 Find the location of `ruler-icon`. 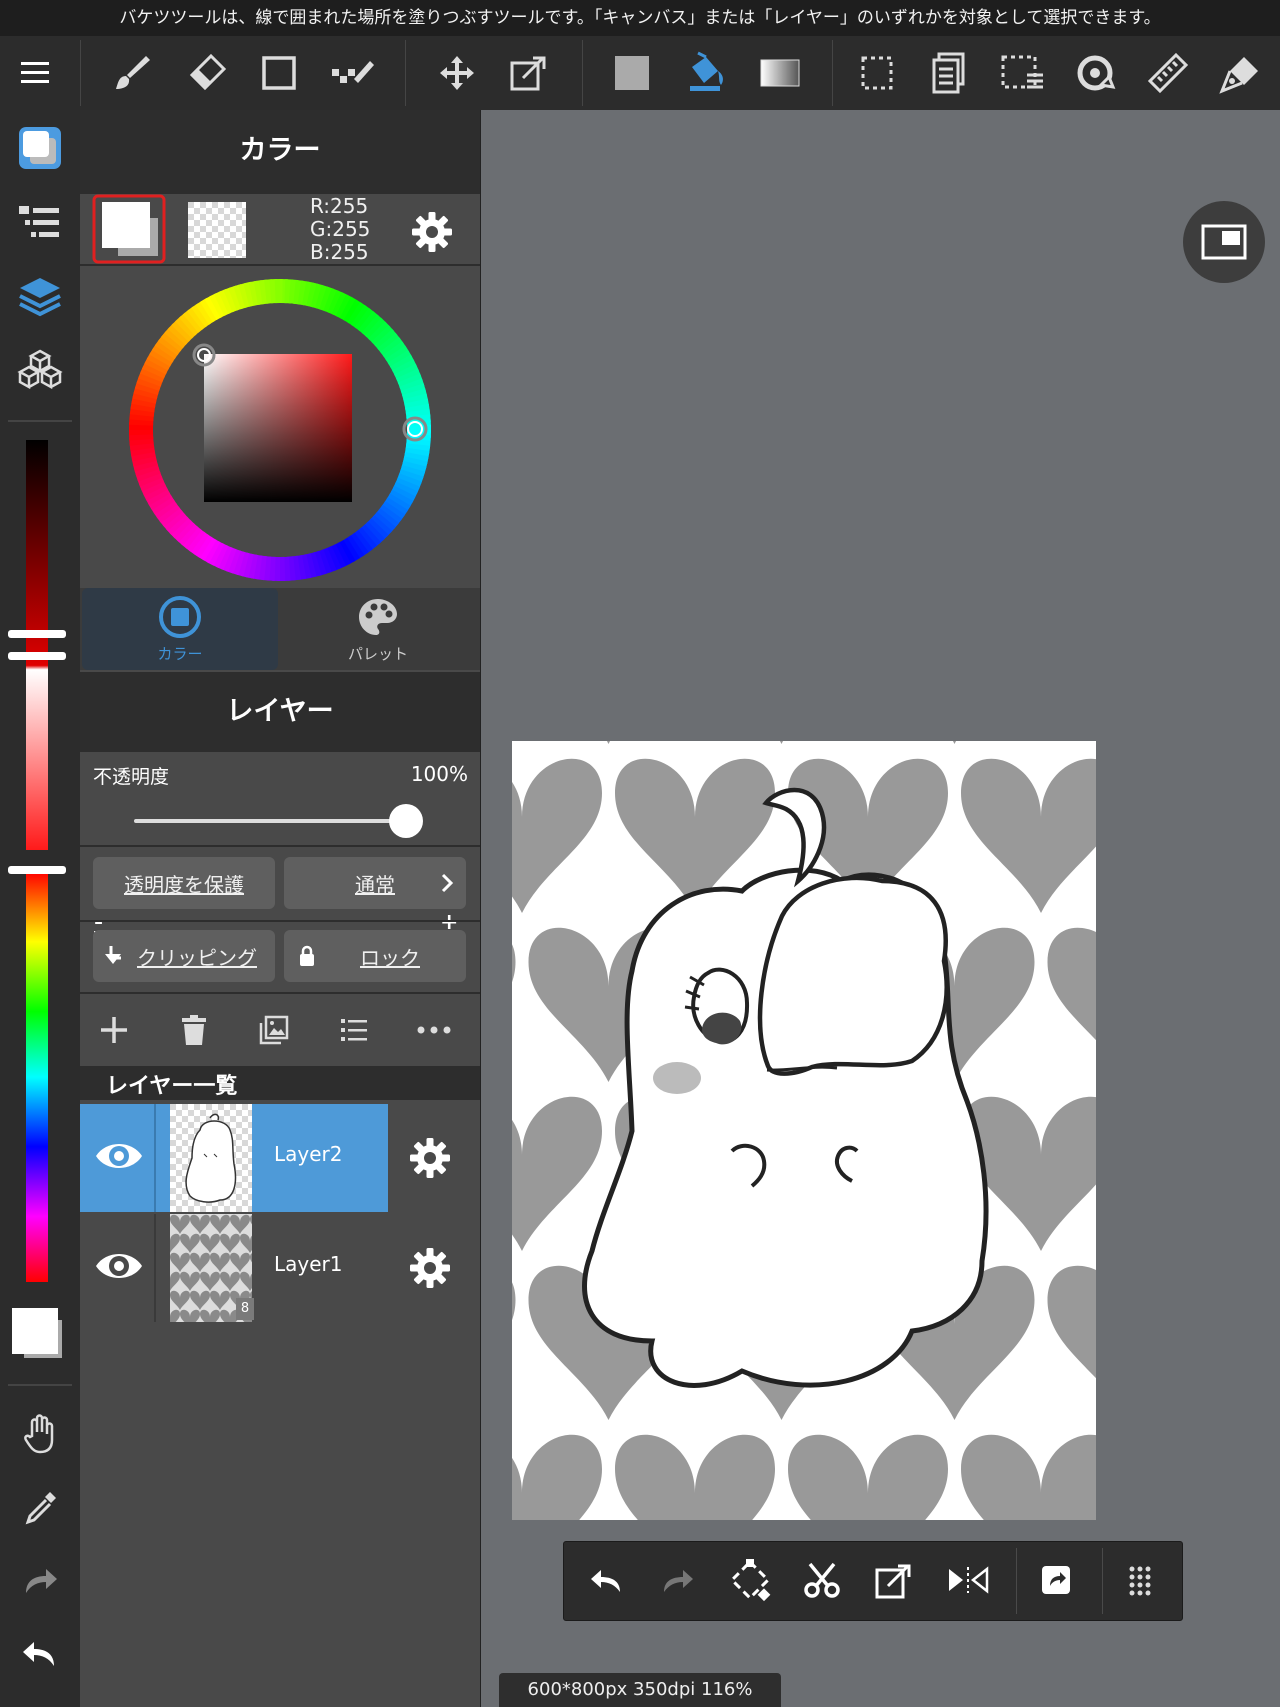

ruler-icon is located at coordinates (1168, 73).